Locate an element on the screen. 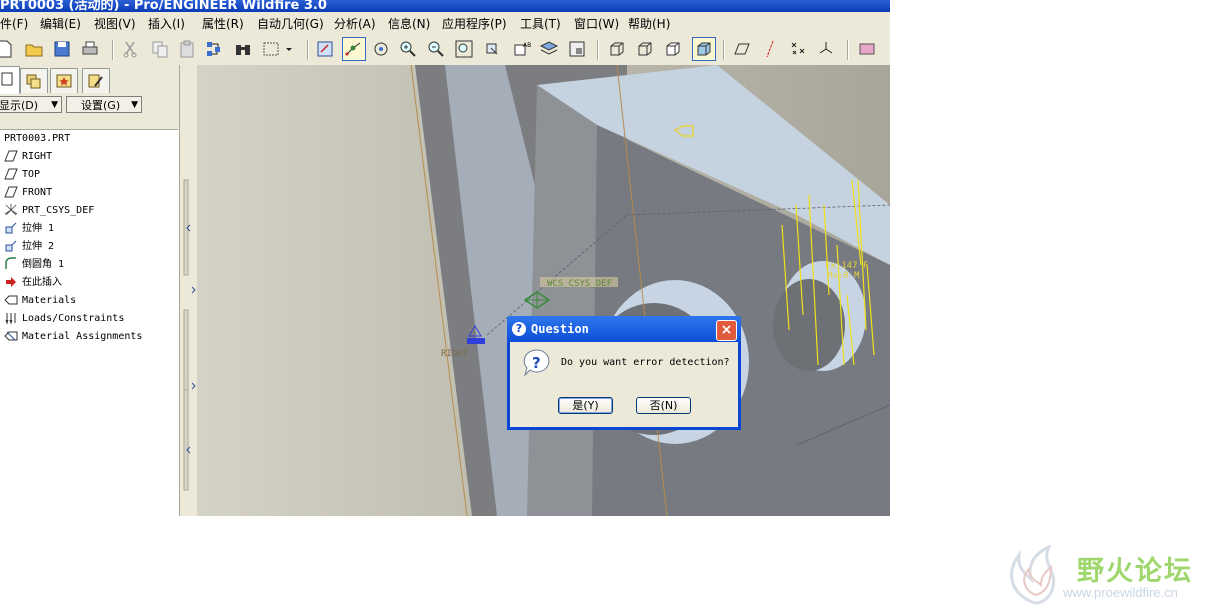 The width and height of the screenshot is (1217, 611). tree-item-extrude-1: 拉伸 1 is located at coordinates (29, 229).